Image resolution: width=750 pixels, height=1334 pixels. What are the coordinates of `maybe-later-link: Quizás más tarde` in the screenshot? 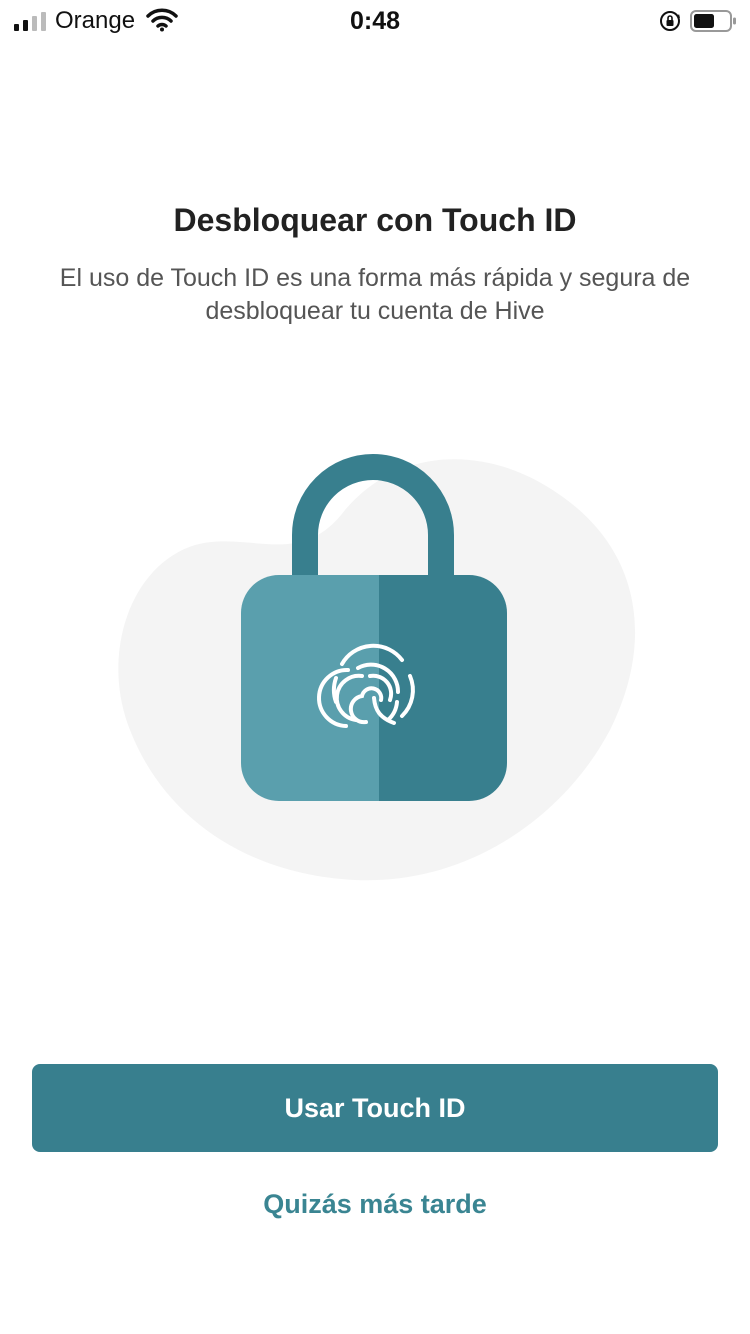 It's located at (375, 1204).